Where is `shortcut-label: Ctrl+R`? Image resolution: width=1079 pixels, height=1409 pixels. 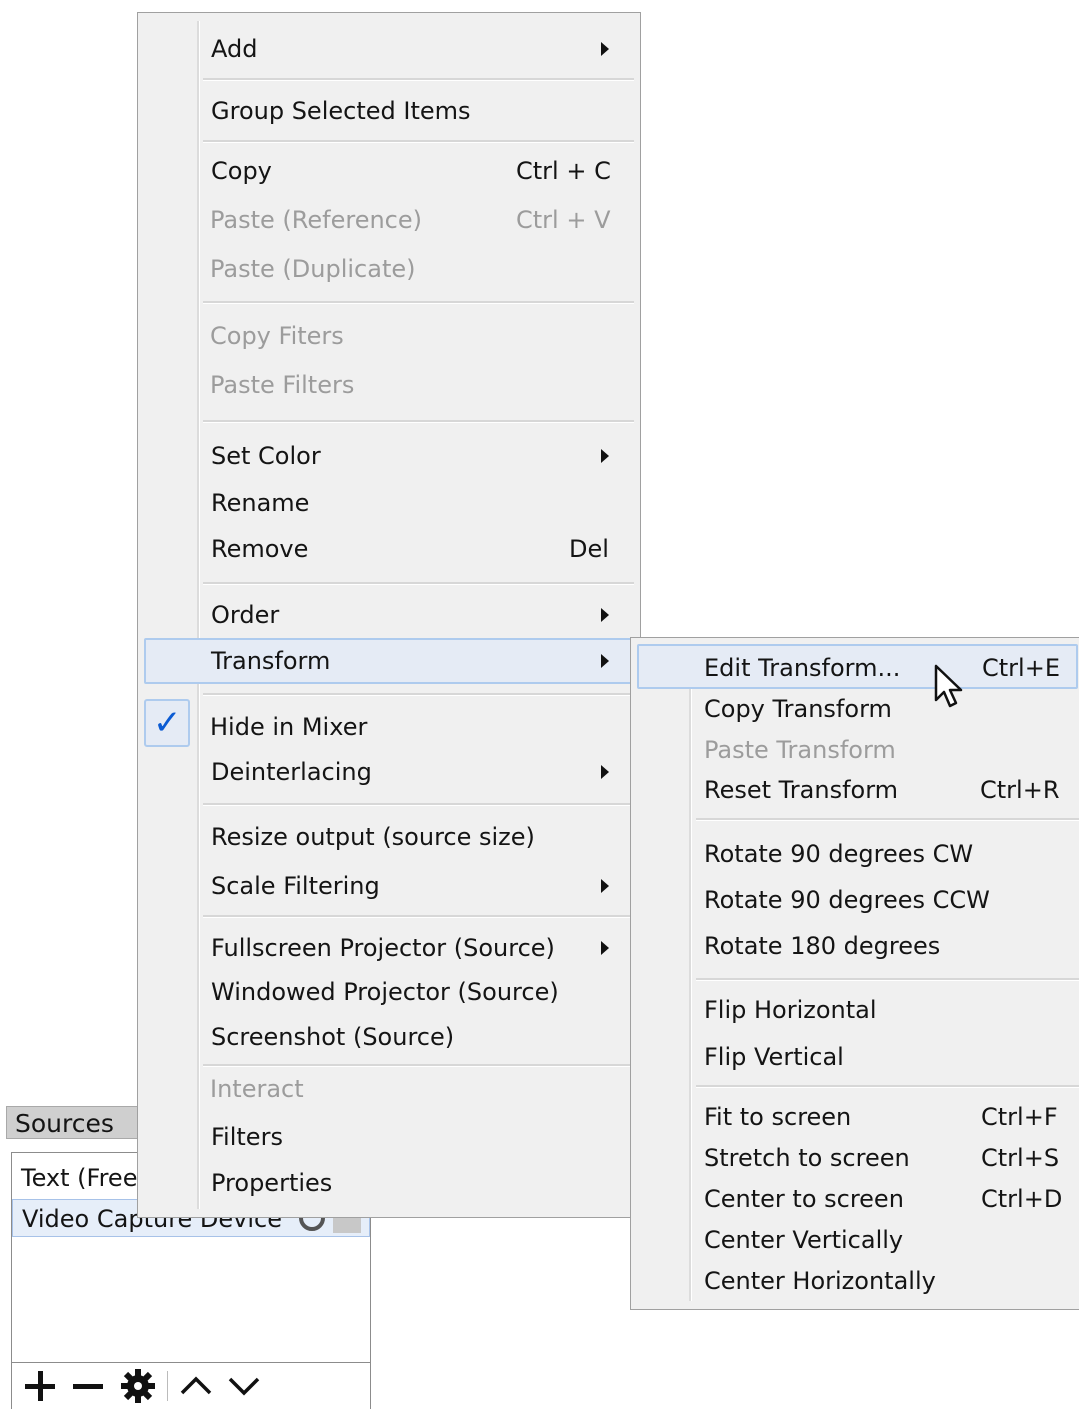
shortcut-label: Ctrl+R is located at coordinates (1020, 790).